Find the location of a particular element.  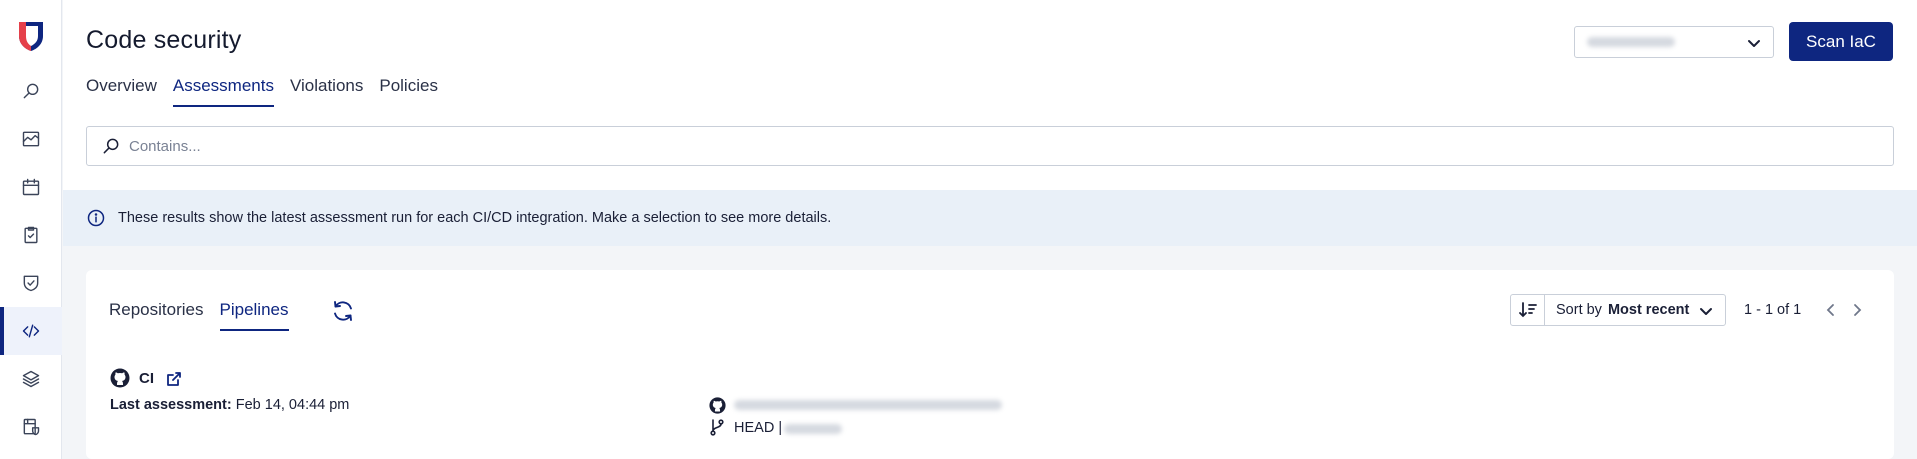

branch-name: HEAD | is located at coordinates (758, 428).